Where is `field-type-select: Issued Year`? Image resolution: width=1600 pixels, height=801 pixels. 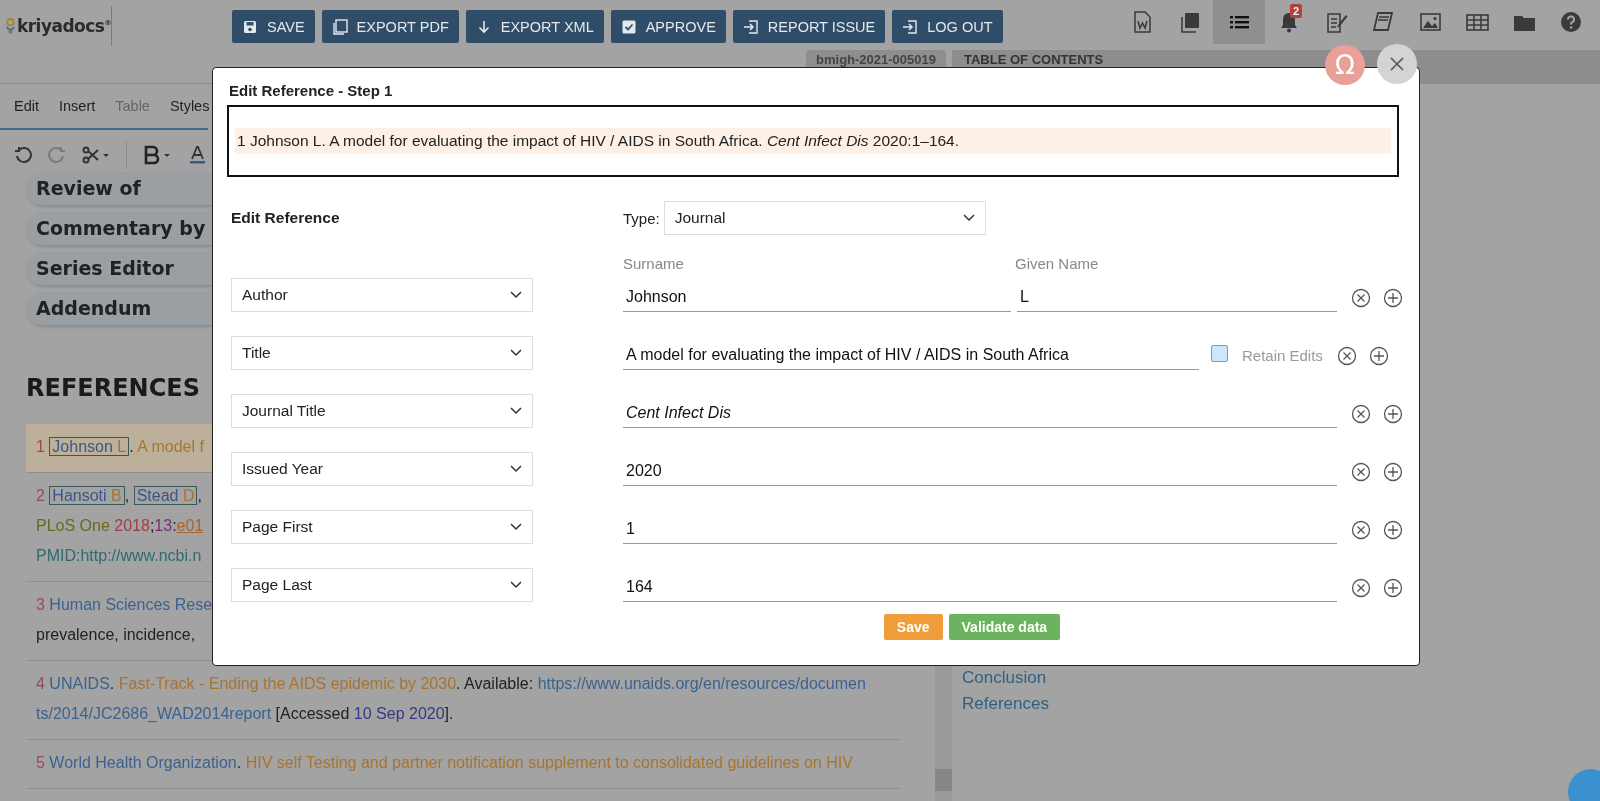 field-type-select: Issued Year is located at coordinates (382, 469).